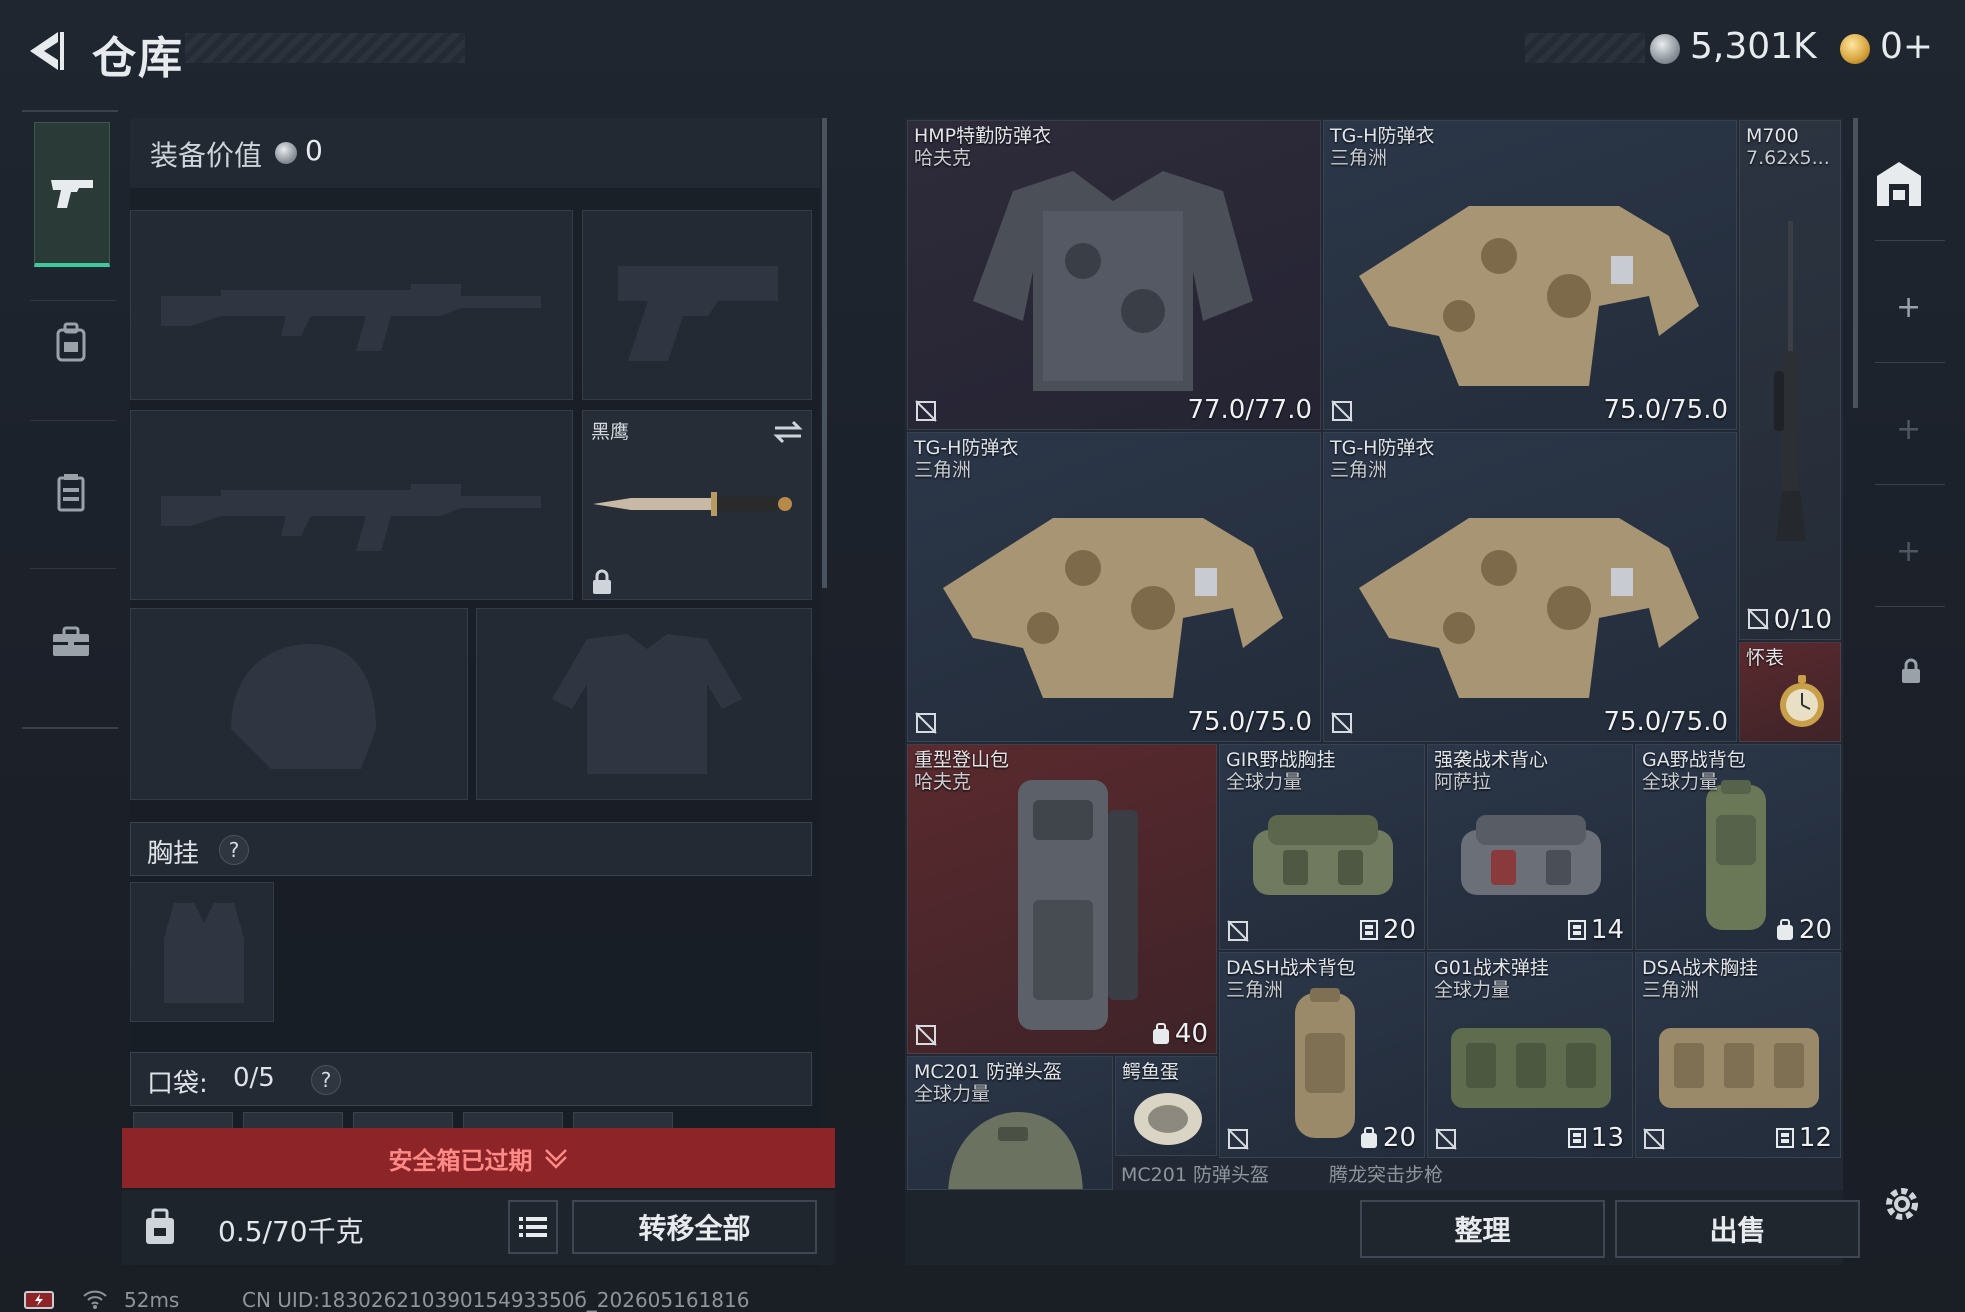 This screenshot has height=1312, width=1965. What do you see at coordinates (1665, 722) in the screenshot?
I see `item-durability: 75.0/75.0` at bounding box center [1665, 722].